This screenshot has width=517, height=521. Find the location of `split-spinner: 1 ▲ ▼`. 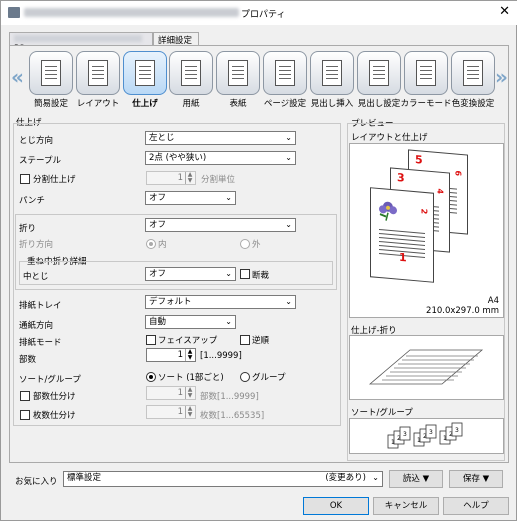

split-spinner: 1 ▲ ▼ is located at coordinates (171, 178).